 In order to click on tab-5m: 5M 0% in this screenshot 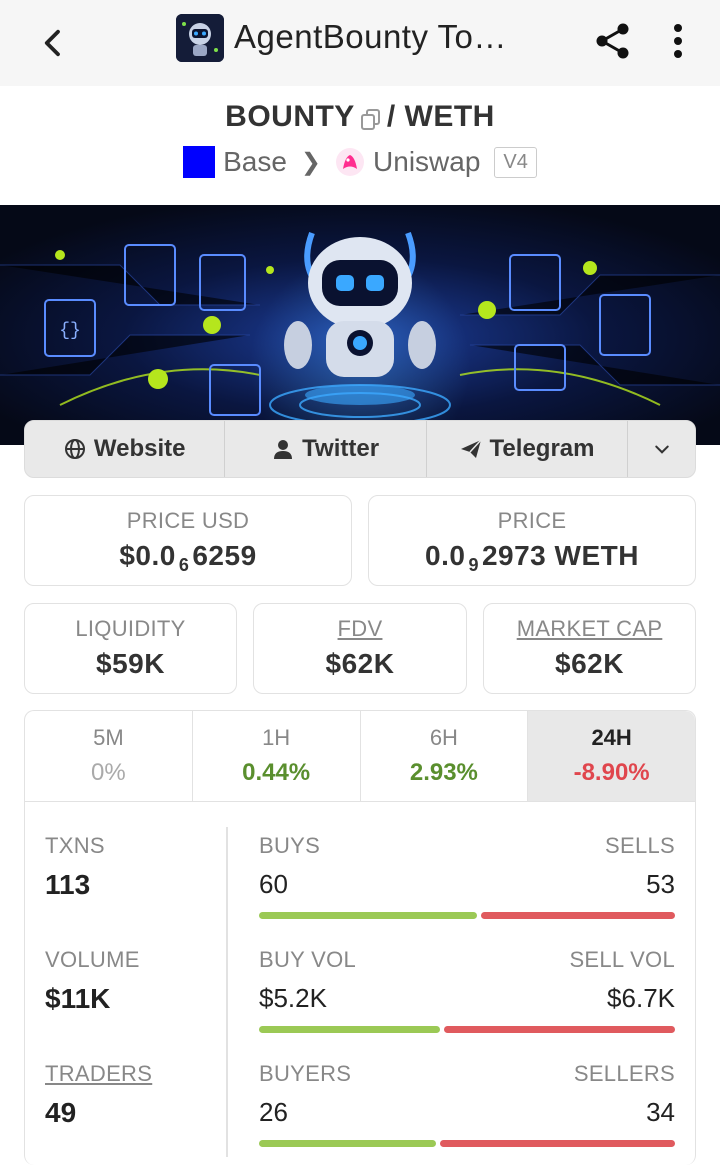, I will do `click(109, 756)`.